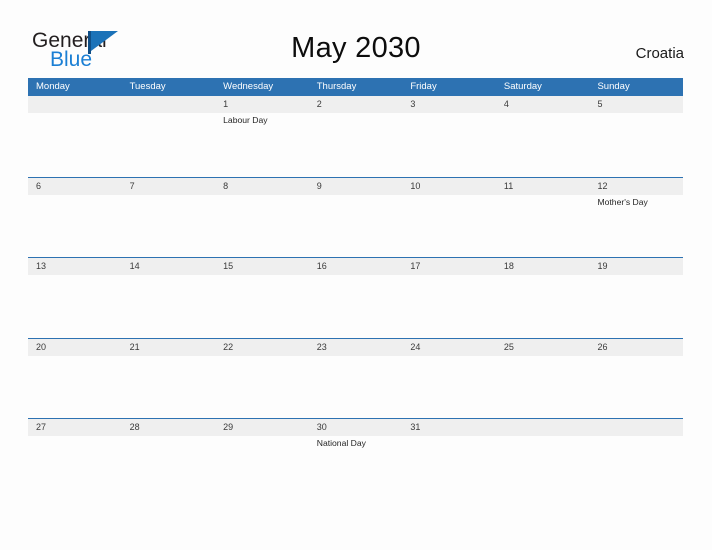 This screenshot has height=550, width=712. Describe the element at coordinates (132, 185) in the screenshot. I see `day-number: 7` at that location.